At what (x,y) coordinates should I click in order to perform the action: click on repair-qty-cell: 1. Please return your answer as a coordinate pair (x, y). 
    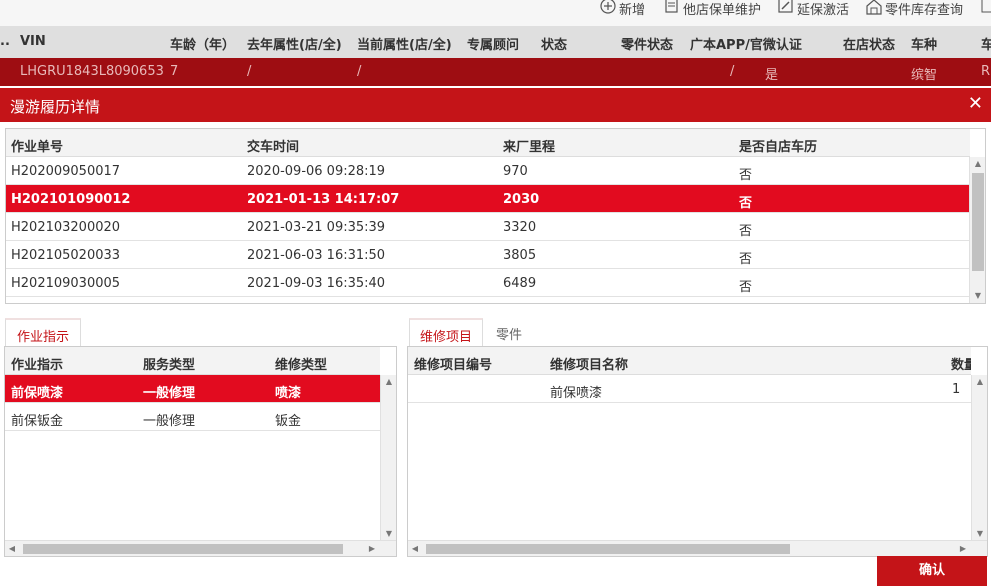
    Looking at the image, I should click on (956, 389).